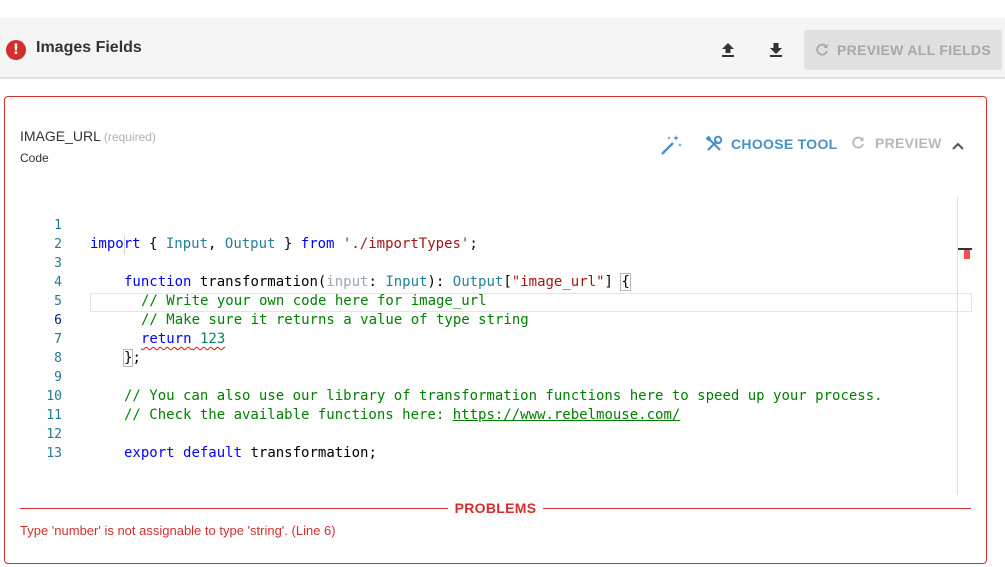 This screenshot has width=1005, height=567. Describe the element at coordinates (757, 508) in the screenshot. I see `problems-divider-right` at that location.